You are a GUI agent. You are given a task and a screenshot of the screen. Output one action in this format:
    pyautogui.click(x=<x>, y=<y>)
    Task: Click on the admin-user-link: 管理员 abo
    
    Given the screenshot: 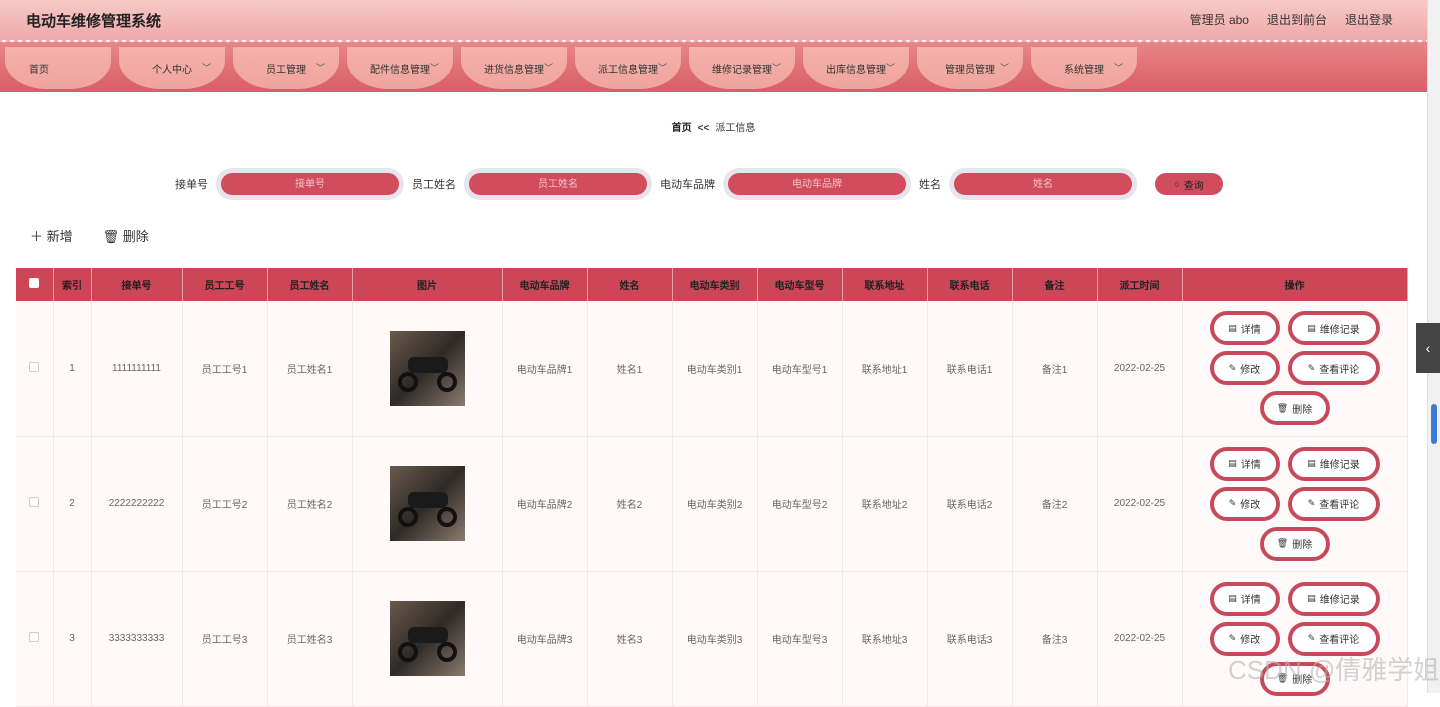 What is the action you would take?
    pyautogui.click(x=1219, y=19)
    